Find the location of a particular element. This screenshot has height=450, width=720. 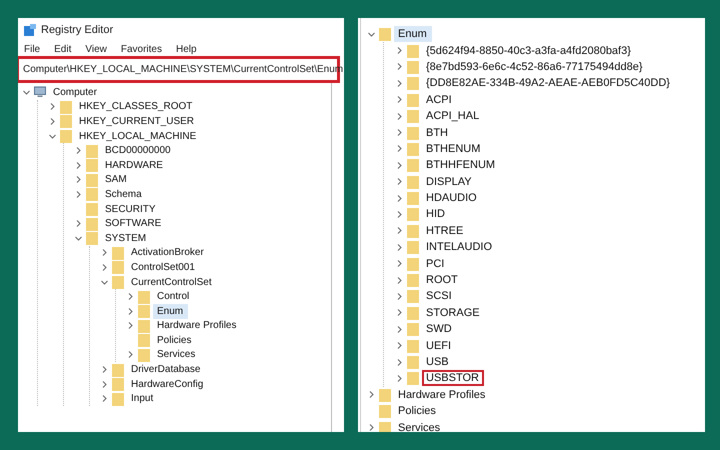

tree-item: CurrentControlSet is located at coordinates (172, 282).